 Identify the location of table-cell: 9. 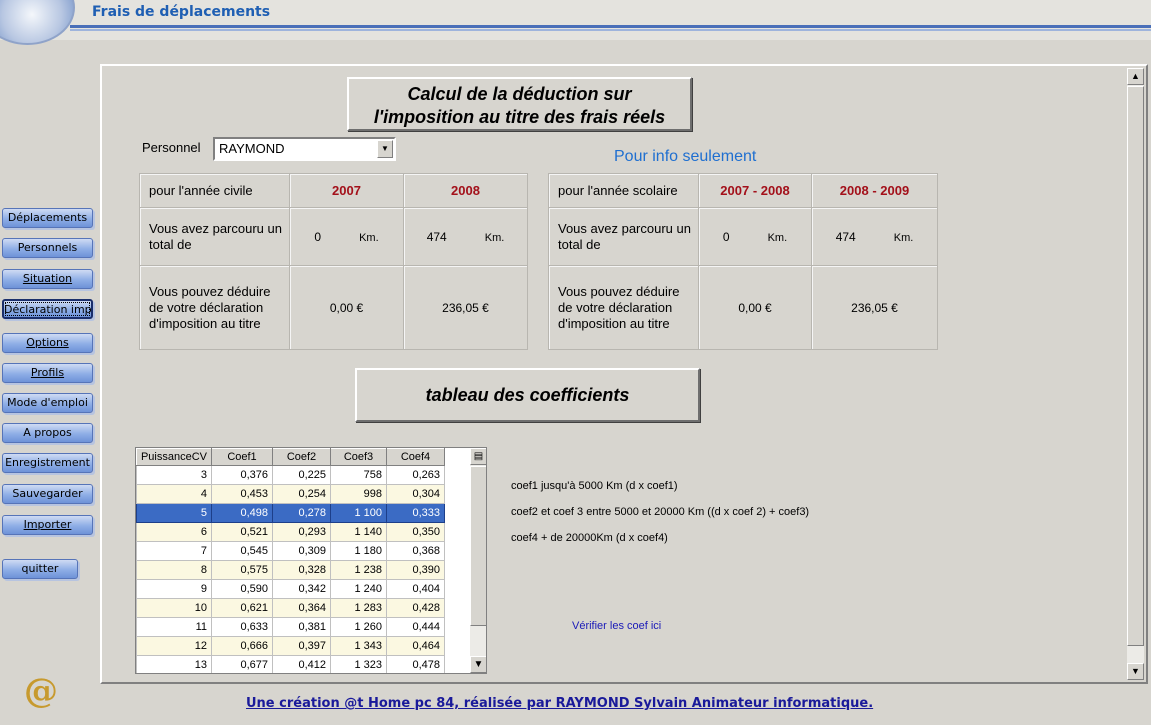
(174, 589).